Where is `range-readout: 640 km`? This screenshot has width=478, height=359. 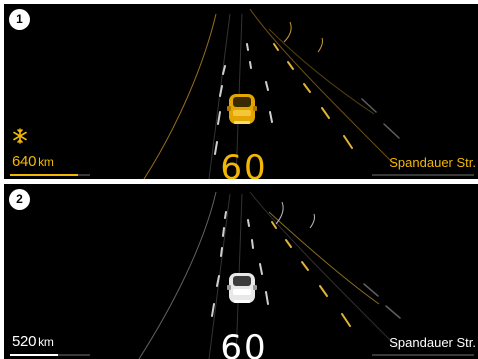
range-readout: 640 km is located at coordinates (33, 161).